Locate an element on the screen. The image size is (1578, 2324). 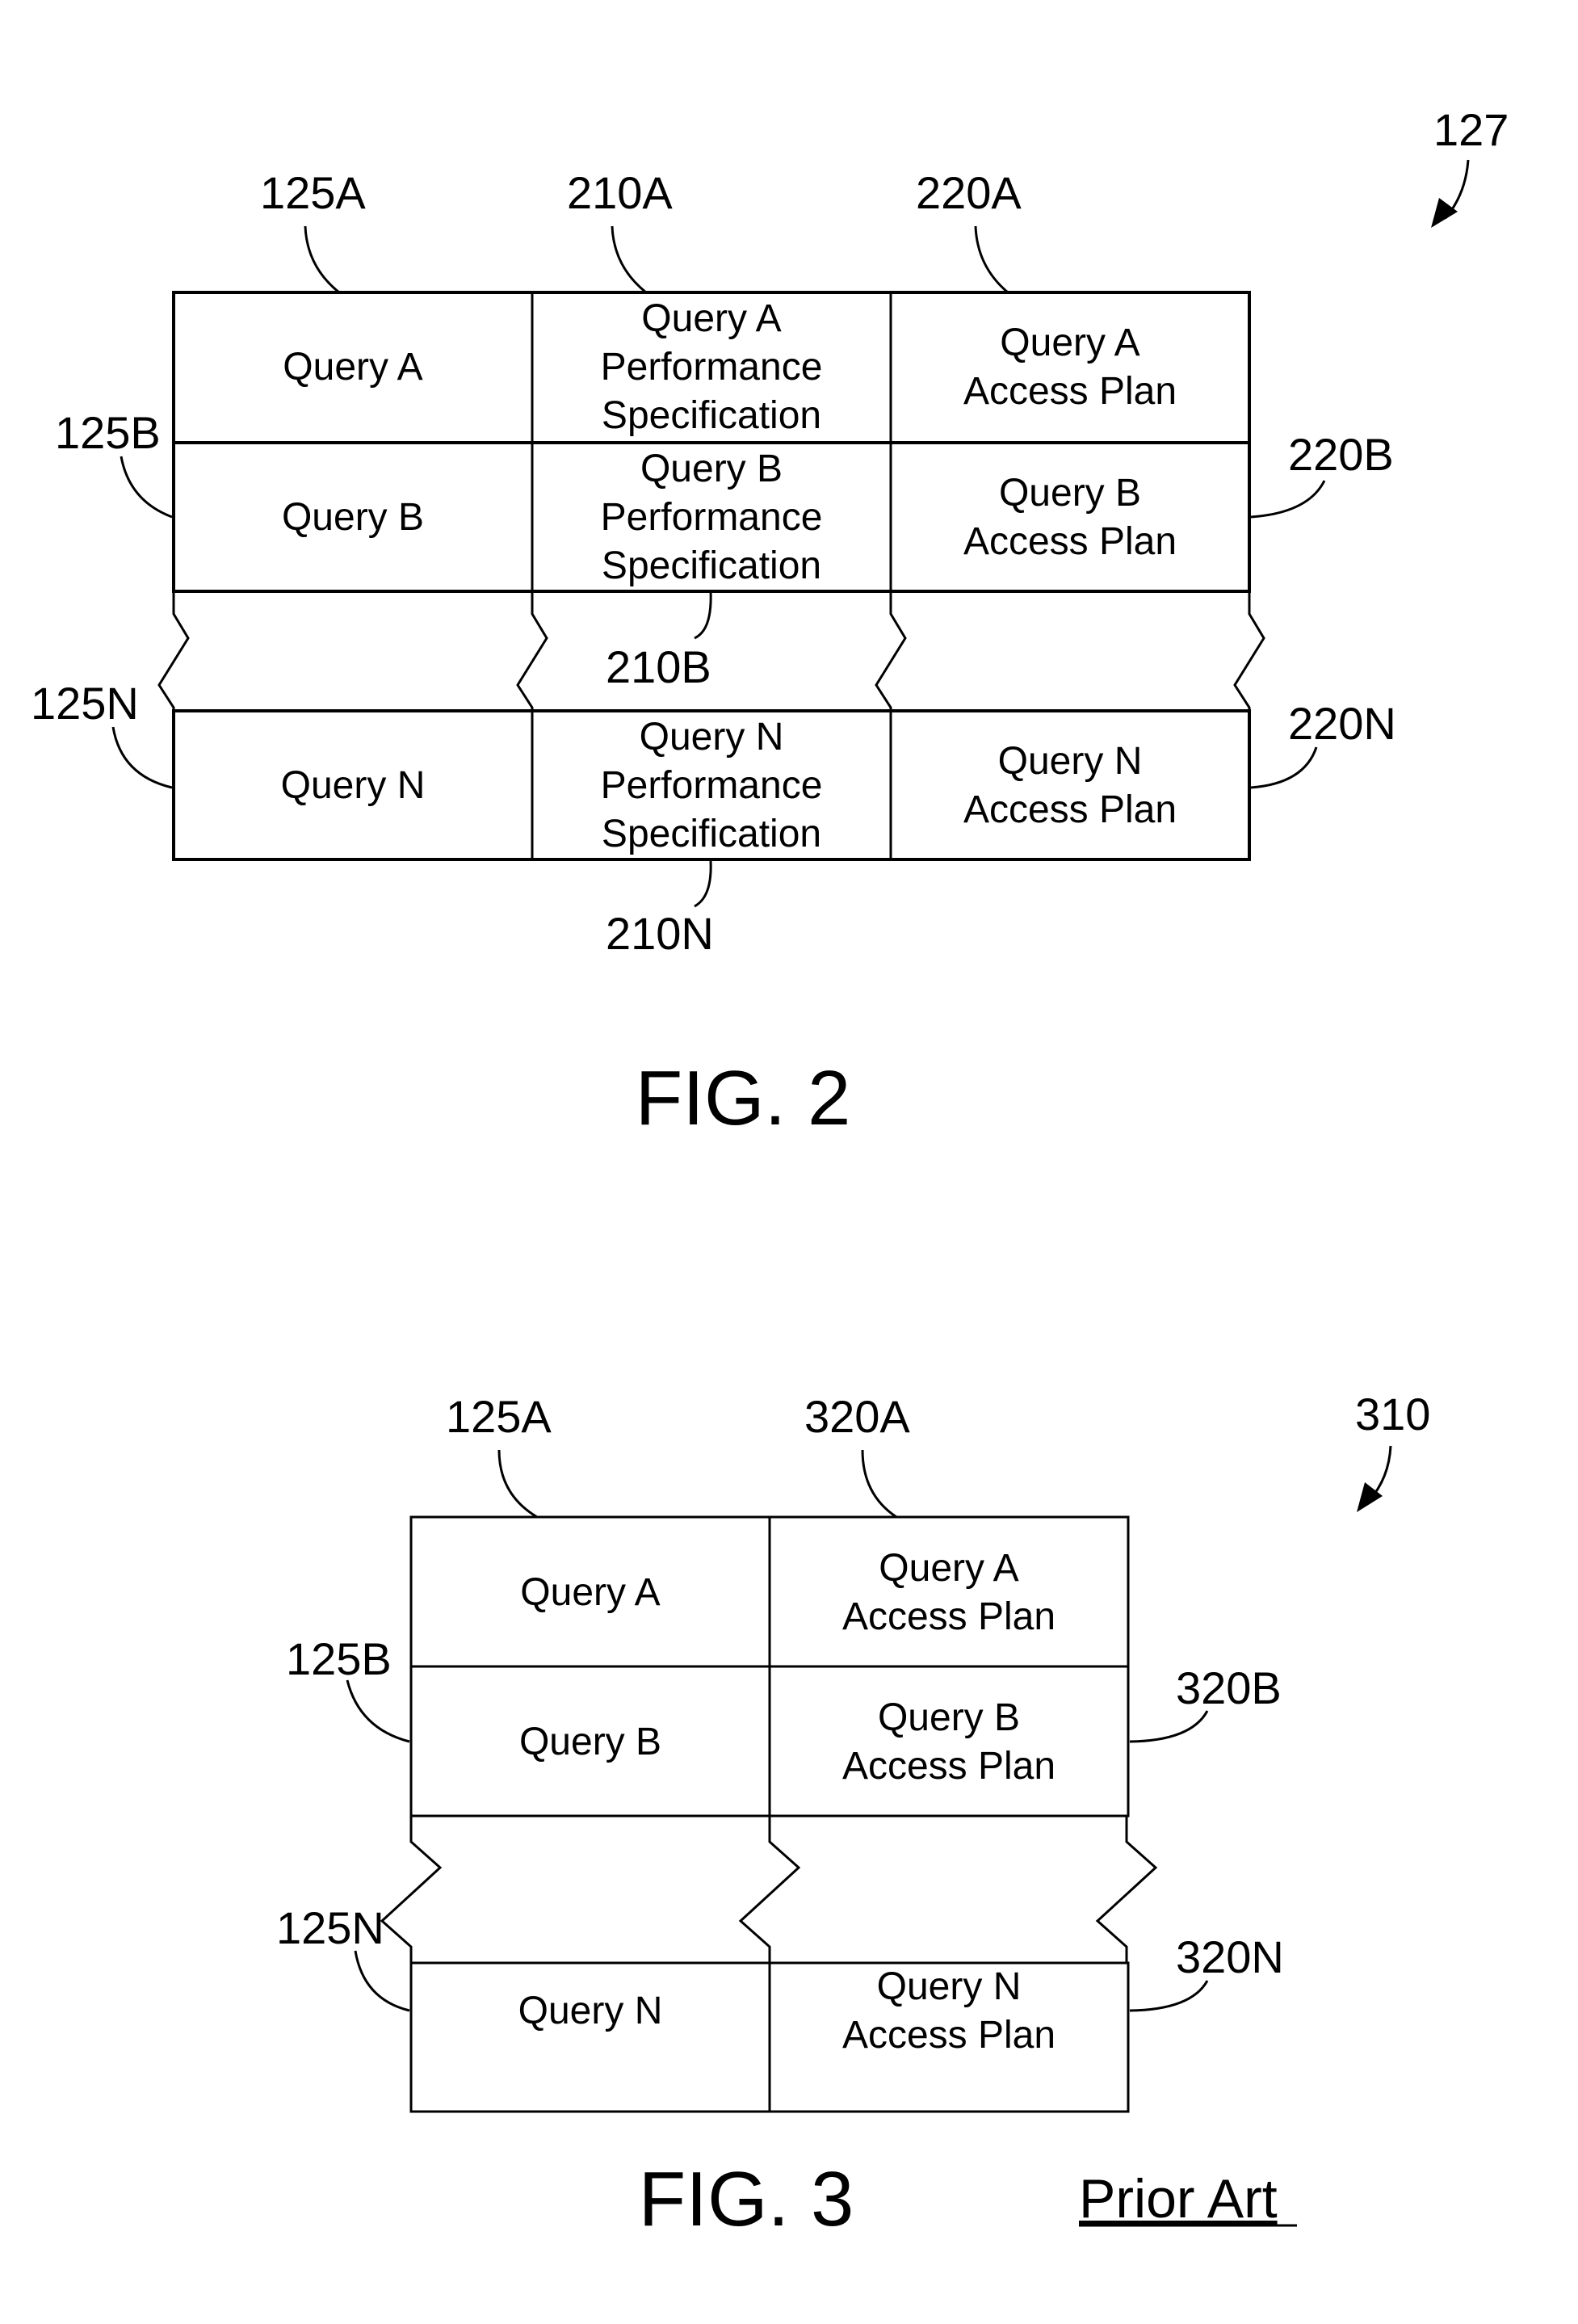
ref-210B: 210B is located at coordinates (658, 667).